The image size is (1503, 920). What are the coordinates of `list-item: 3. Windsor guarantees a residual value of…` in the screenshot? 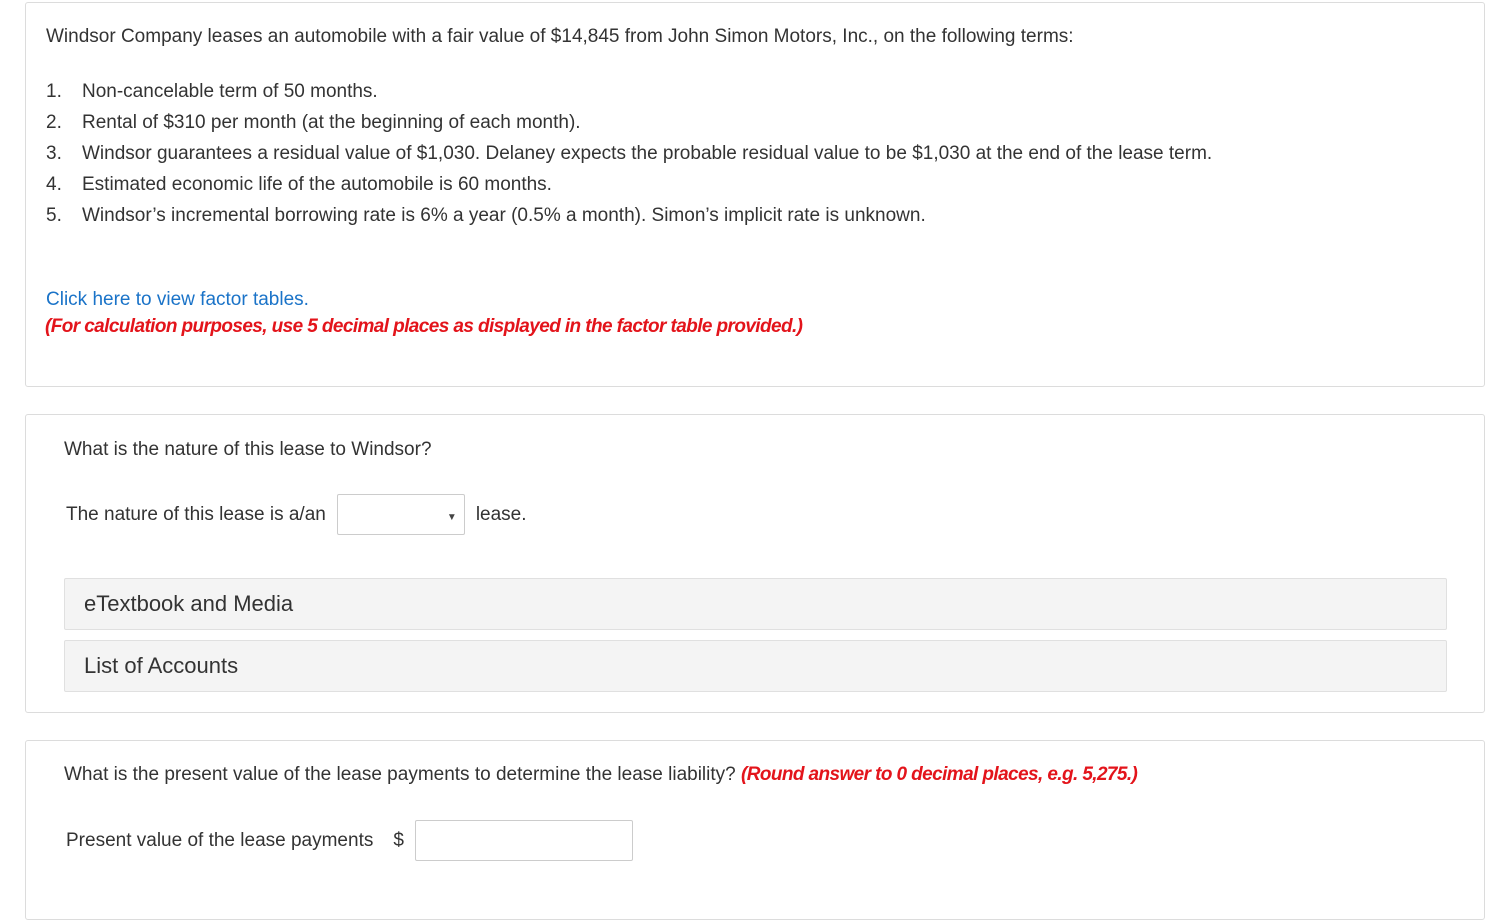 It's located at (629, 153).